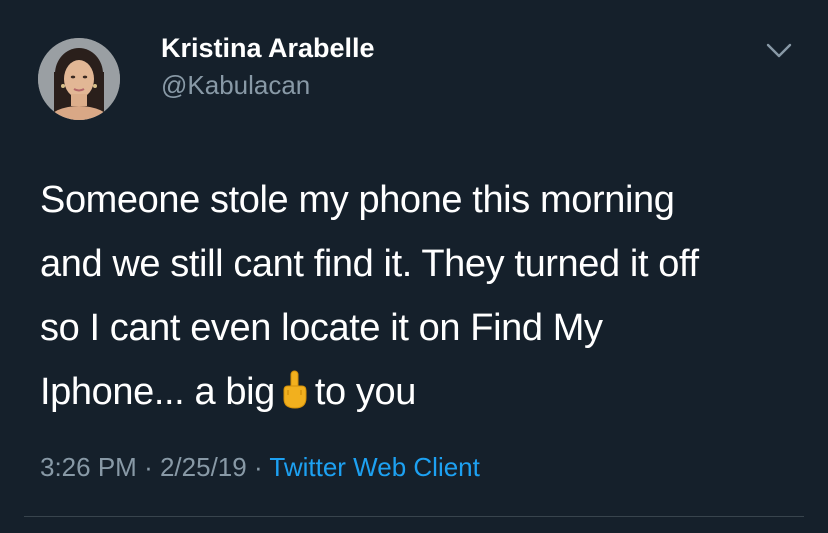 This screenshot has height=533, width=828. What do you see at coordinates (374, 467) in the screenshot?
I see `tweet-client-link: Twitter Web Client` at bounding box center [374, 467].